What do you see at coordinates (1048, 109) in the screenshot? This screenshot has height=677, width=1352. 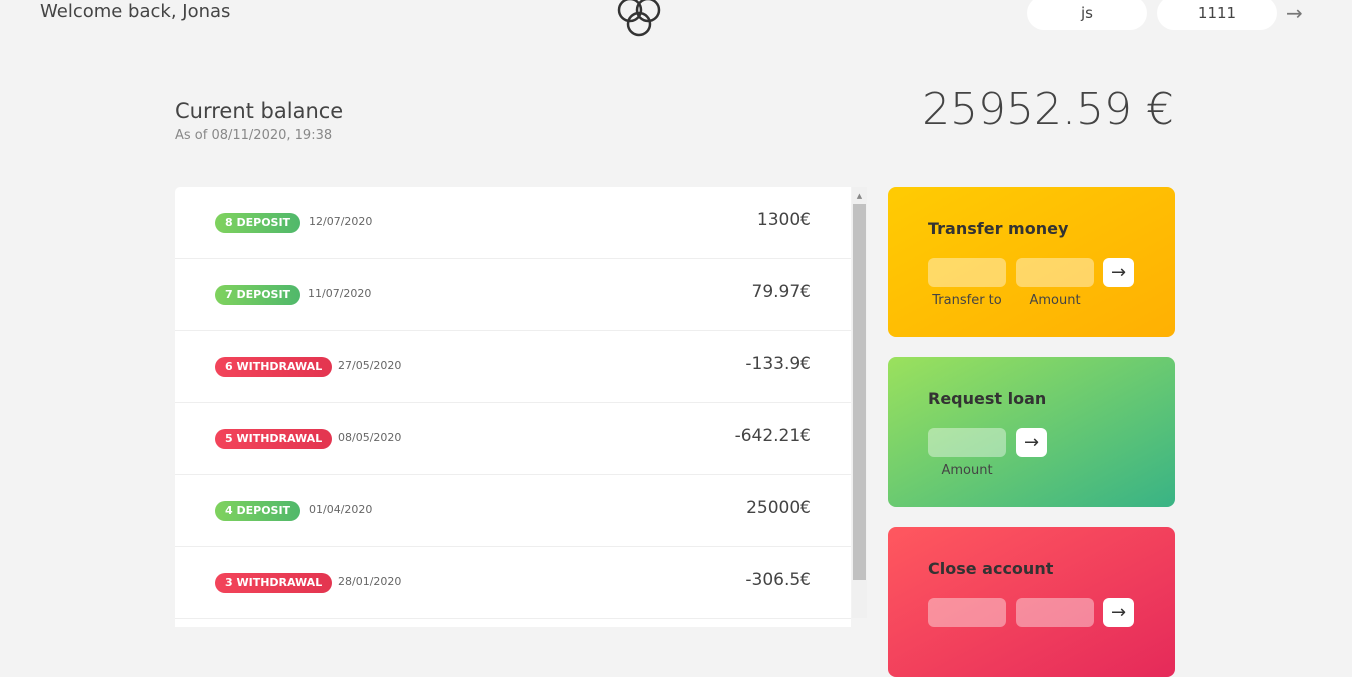 I see `balance-value: 25952.59 €` at bounding box center [1048, 109].